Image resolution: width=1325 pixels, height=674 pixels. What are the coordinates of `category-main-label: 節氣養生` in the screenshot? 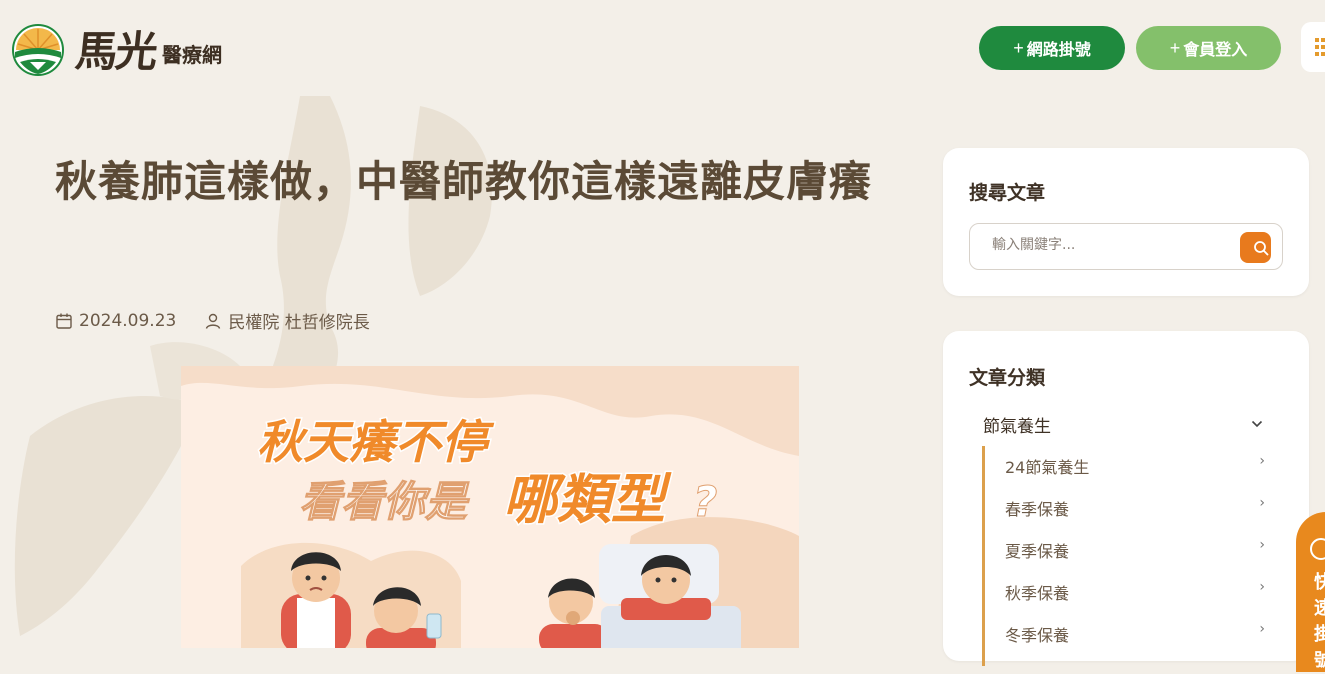 It's located at (1017, 426).